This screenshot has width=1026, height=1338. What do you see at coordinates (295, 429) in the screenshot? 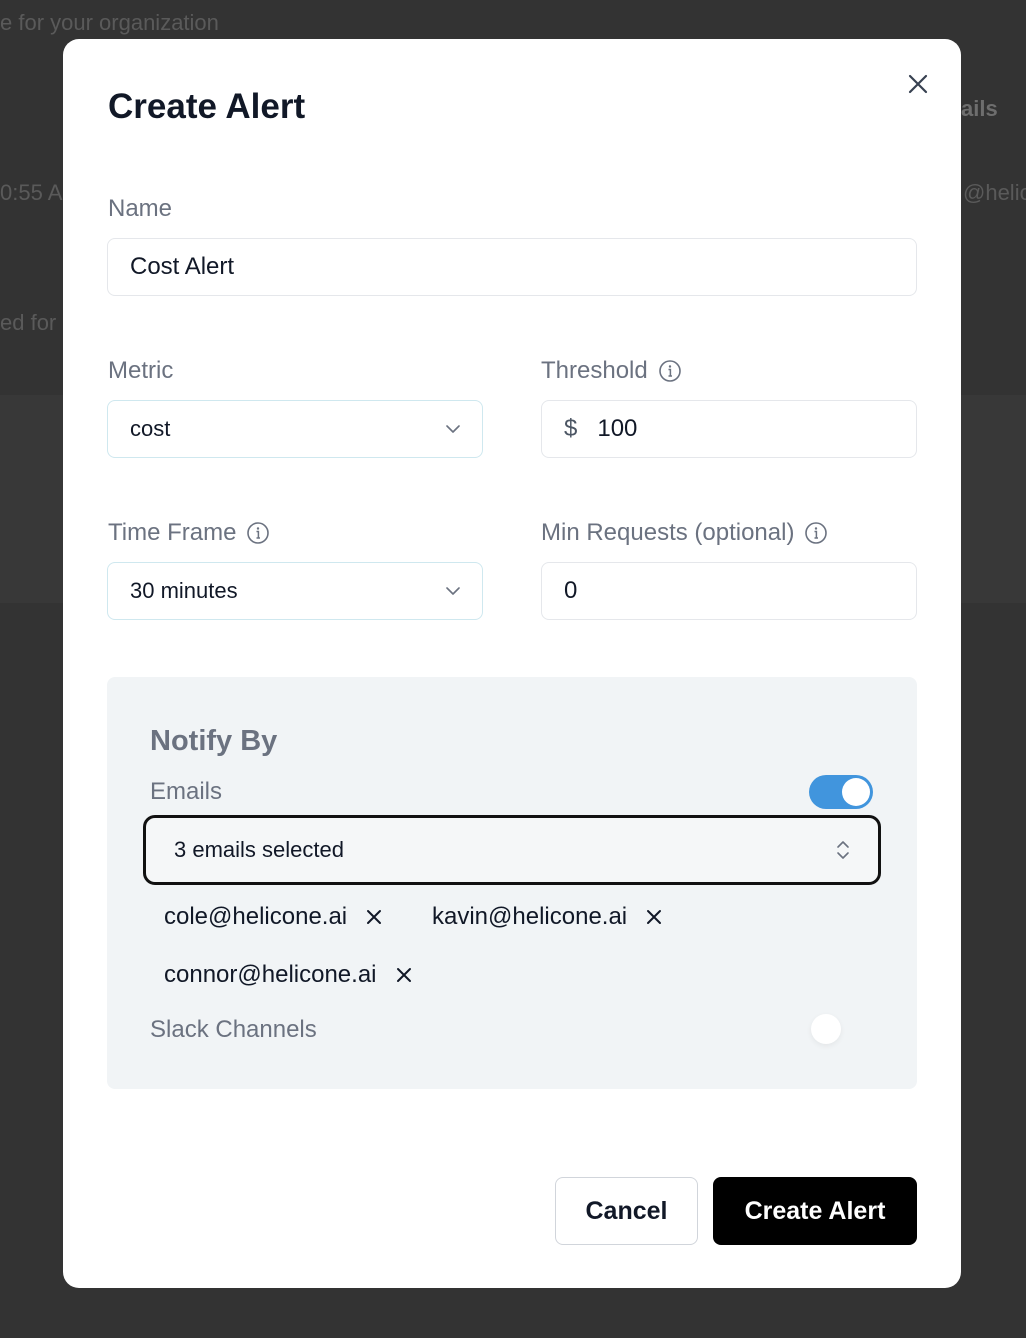
I see `metric-select: cost` at bounding box center [295, 429].